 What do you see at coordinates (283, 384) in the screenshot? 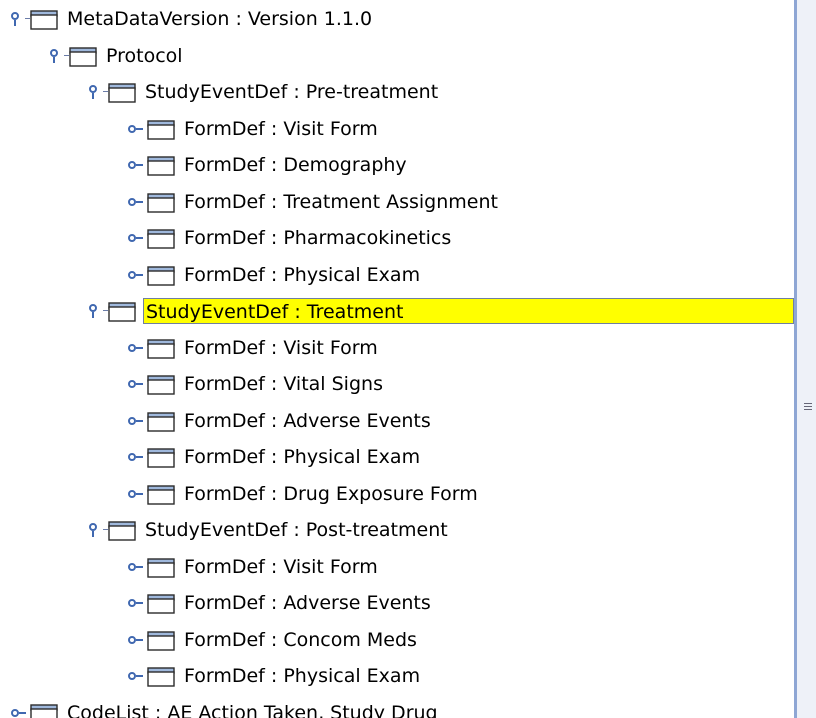
I see `tree-node-label: FormDef : Vital Signs` at bounding box center [283, 384].